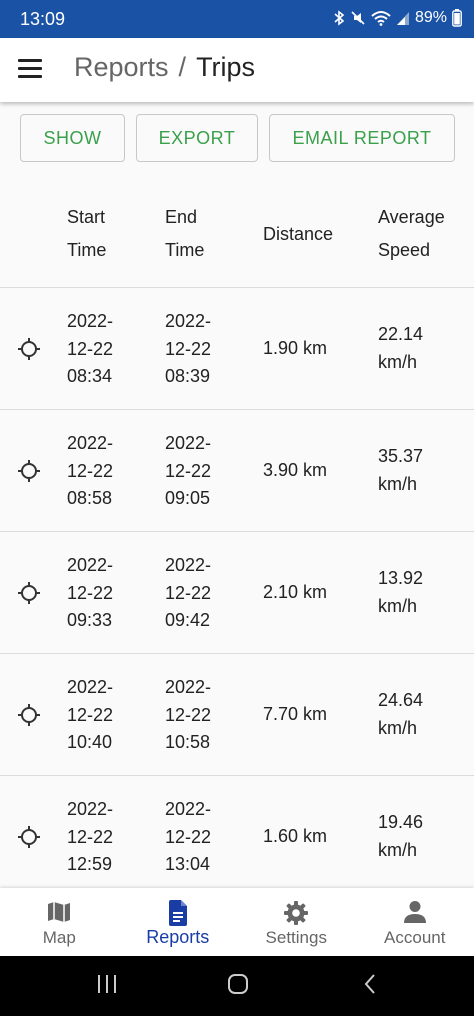 This screenshot has height=1016, width=474. I want to click on status-icons: 89%, so click(397, 18).